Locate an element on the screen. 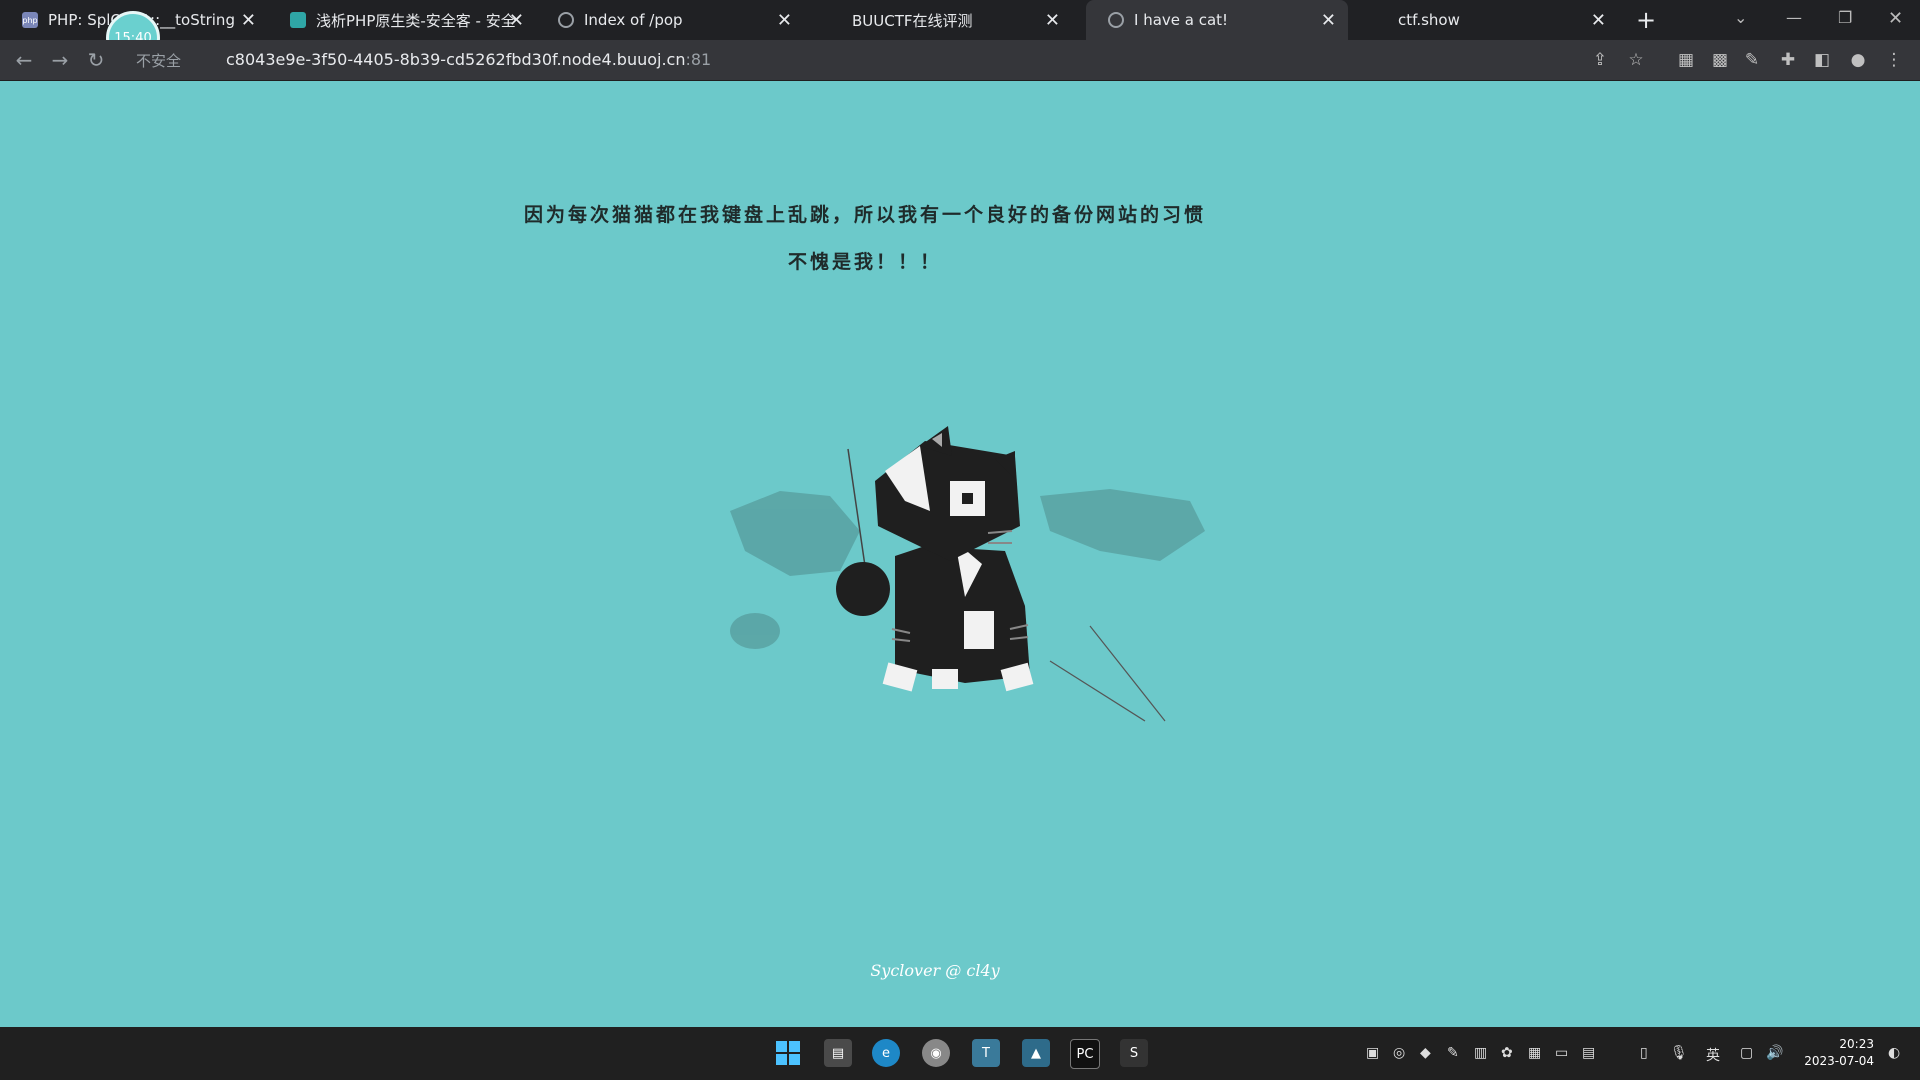 Image resolution: width=1920 pixels, height=1080 pixels. tray-app-icon: ▦ is located at coordinates (1534, 1053).